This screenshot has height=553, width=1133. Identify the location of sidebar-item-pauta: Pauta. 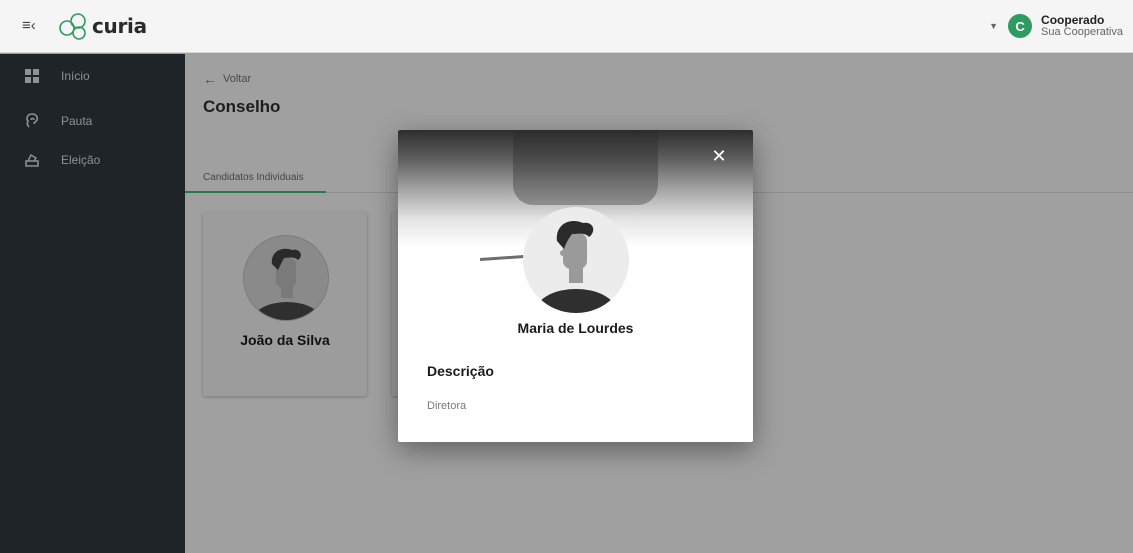
(92, 121).